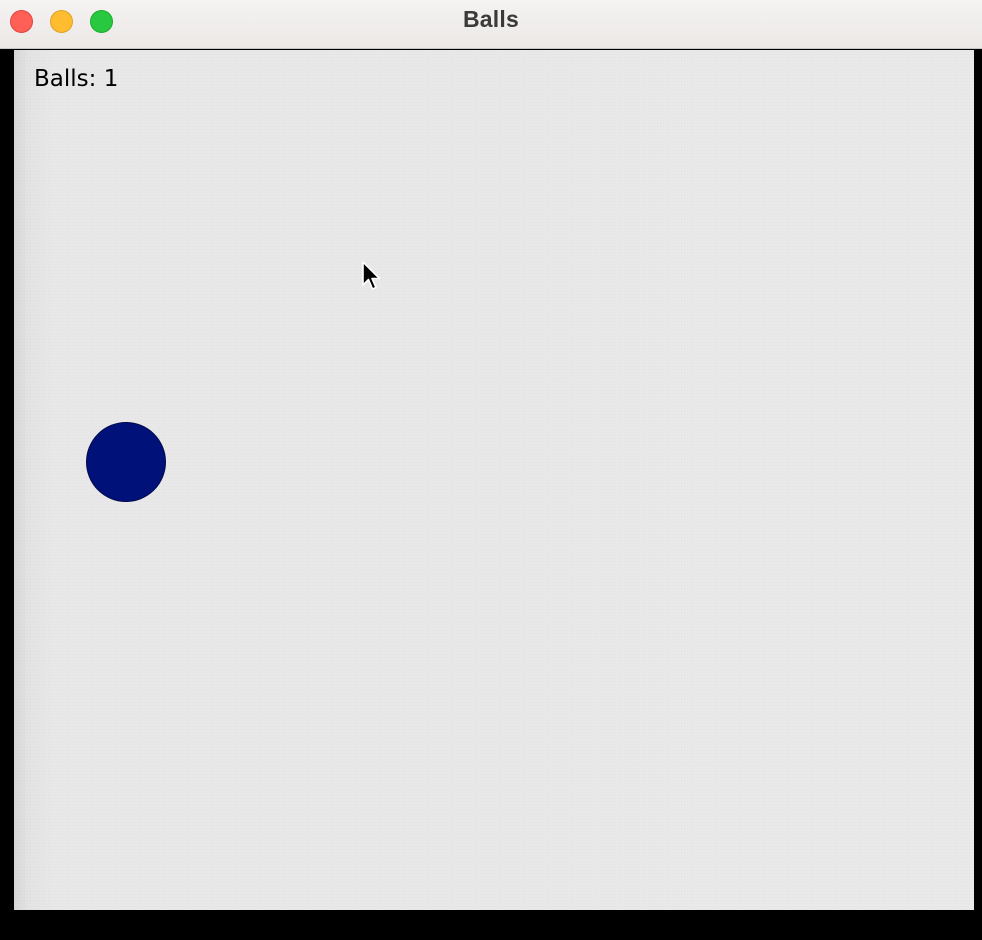 The image size is (982, 940). I want to click on ball-counter: Balls: 1, so click(76, 79).